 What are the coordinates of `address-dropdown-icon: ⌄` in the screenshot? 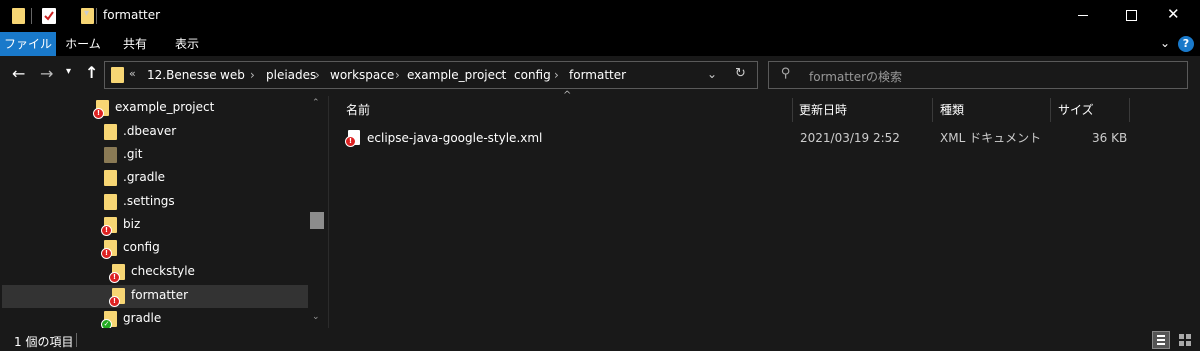 It's located at (712, 74).